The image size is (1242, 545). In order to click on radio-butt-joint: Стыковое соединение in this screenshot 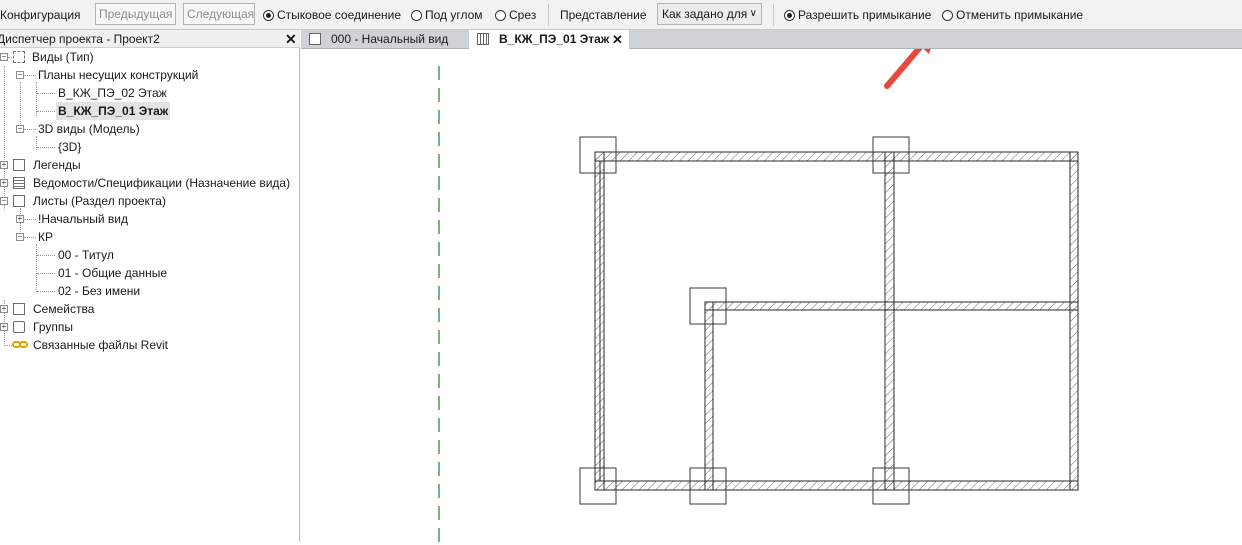, I will do `click(332, 15)`.